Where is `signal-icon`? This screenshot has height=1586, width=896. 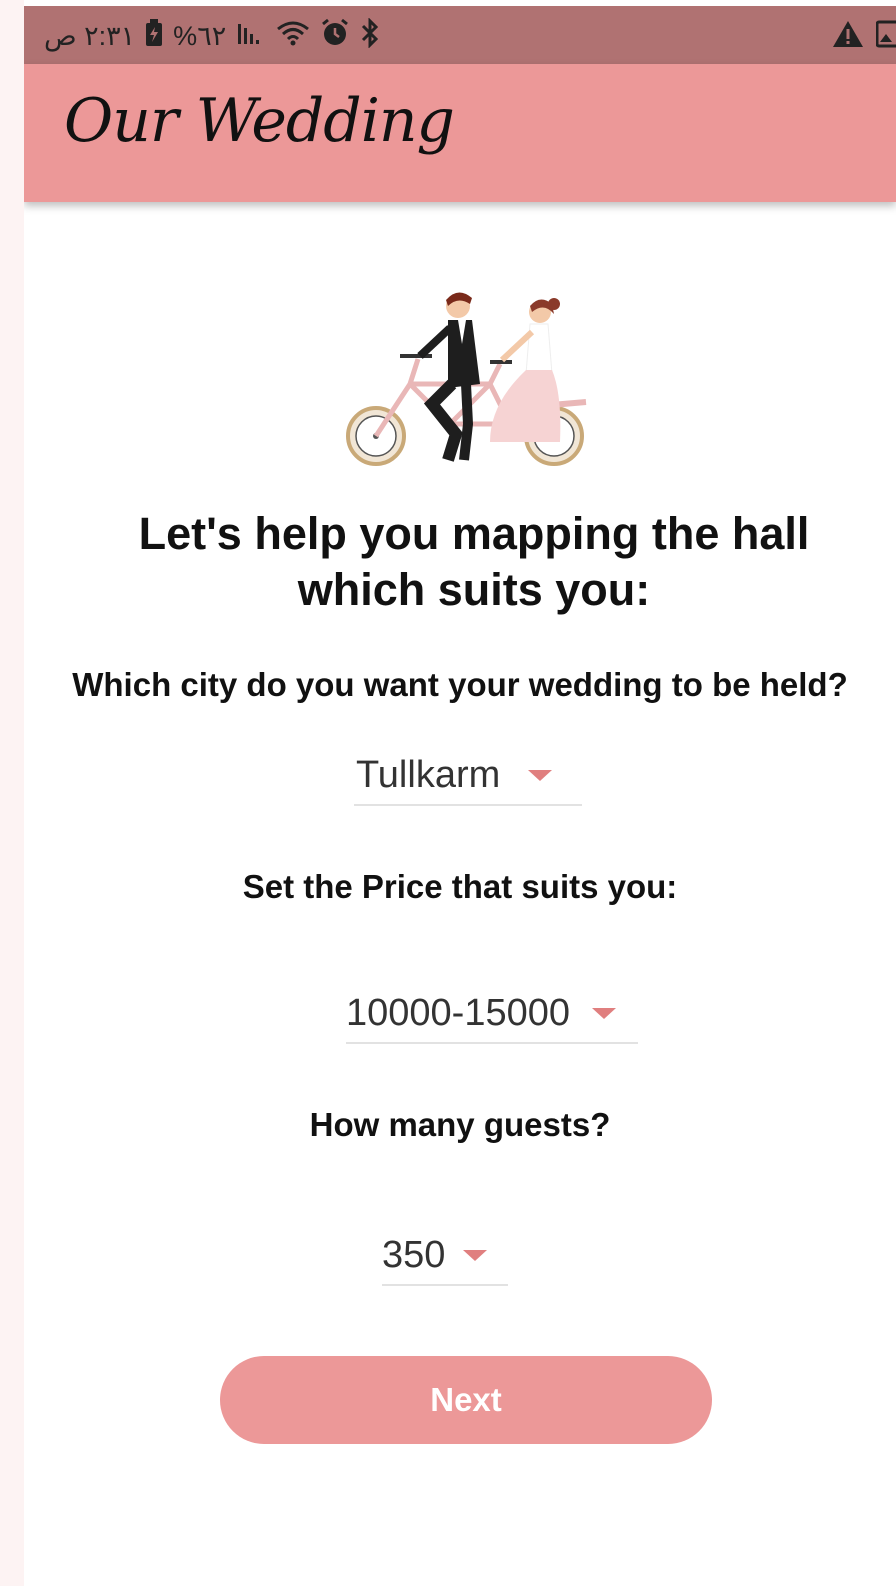
signal-icon is located at coordinates (251, 36).